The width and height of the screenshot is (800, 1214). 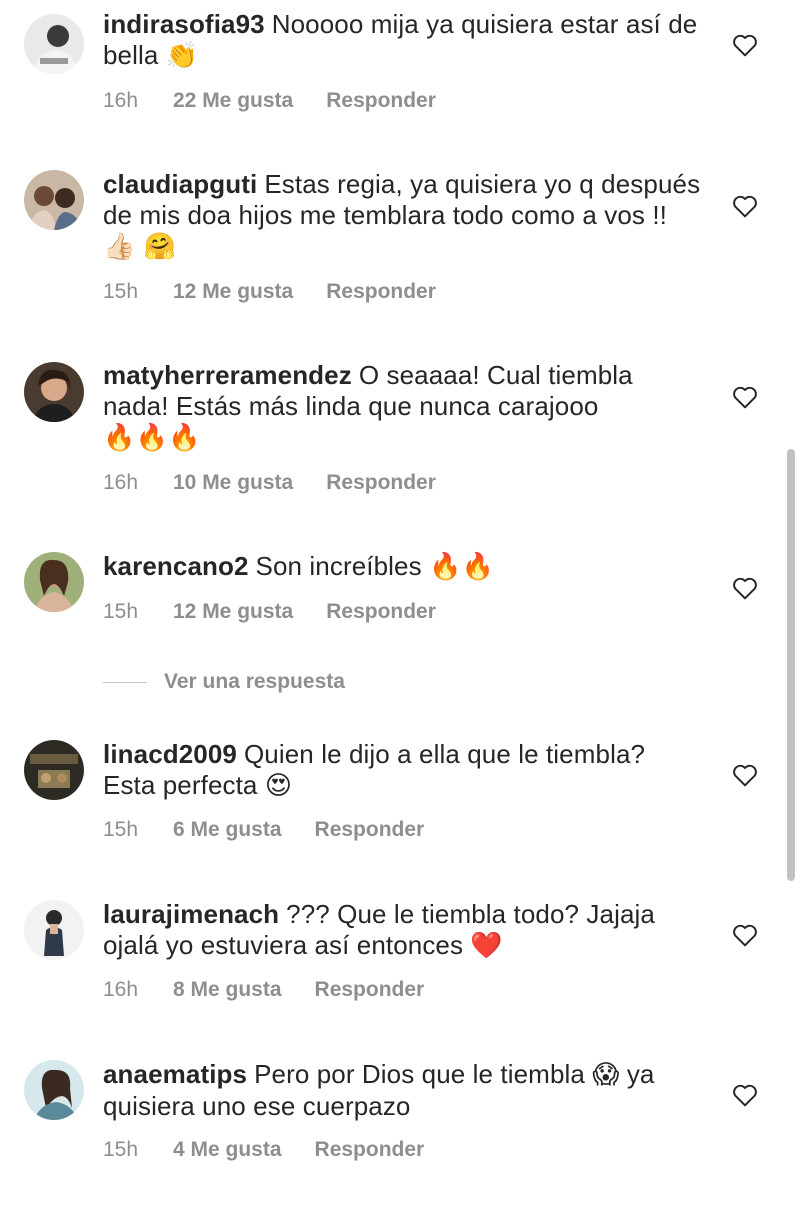 I want to click on comment-meta: 15h 6 Me gusta Responder, so click(x=263, y=830).